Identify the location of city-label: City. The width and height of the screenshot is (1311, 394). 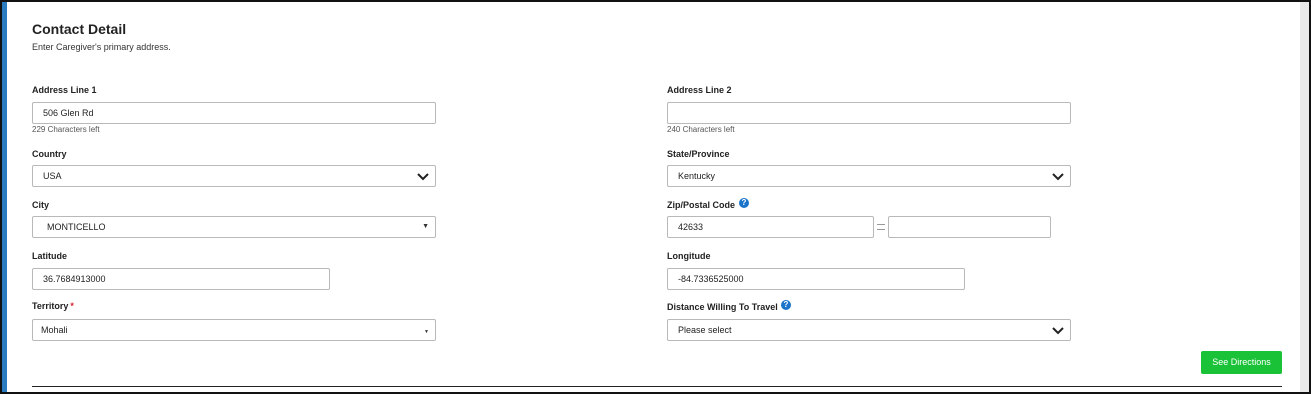
(41, 205).